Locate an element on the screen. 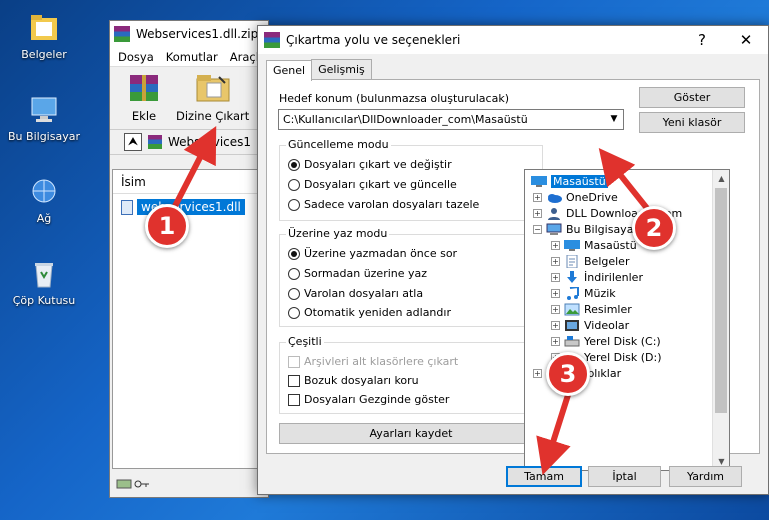 Image resolution: width=769 pixels, height=520 pixels. overwrite-option-without-prompt: Sormadan üzerine yaz is located at coordinates (357, 273).